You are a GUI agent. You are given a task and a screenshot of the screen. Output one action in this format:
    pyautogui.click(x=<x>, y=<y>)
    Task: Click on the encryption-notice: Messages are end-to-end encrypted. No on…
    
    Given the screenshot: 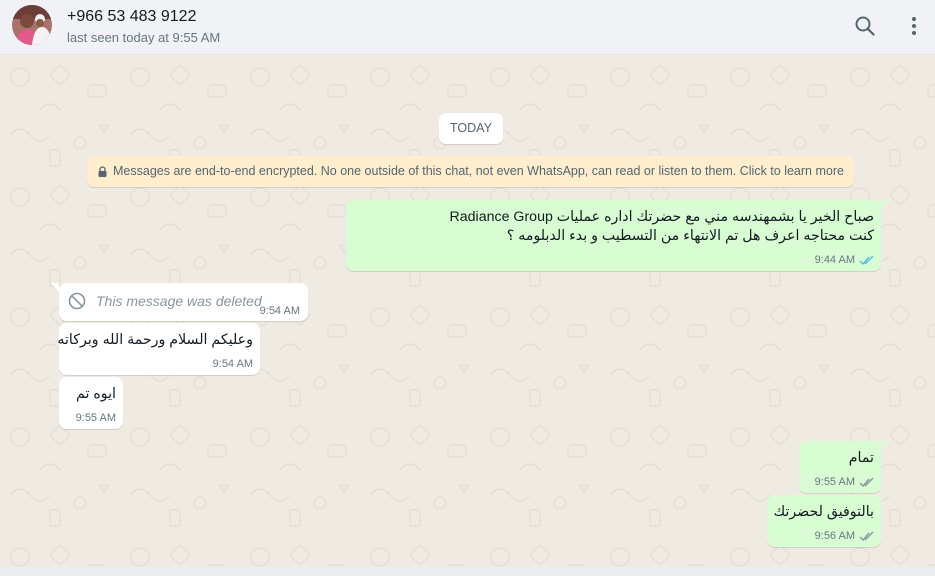 What is the action you would take?
    pyautogui.click(x=470, y=171)
    